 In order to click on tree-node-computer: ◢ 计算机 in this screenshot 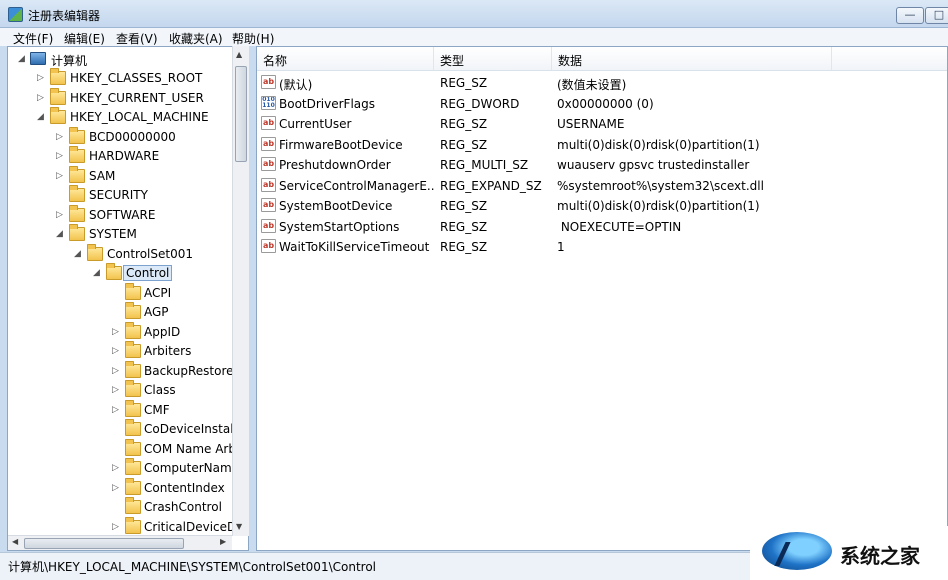, I will do `click(123, 59)`.